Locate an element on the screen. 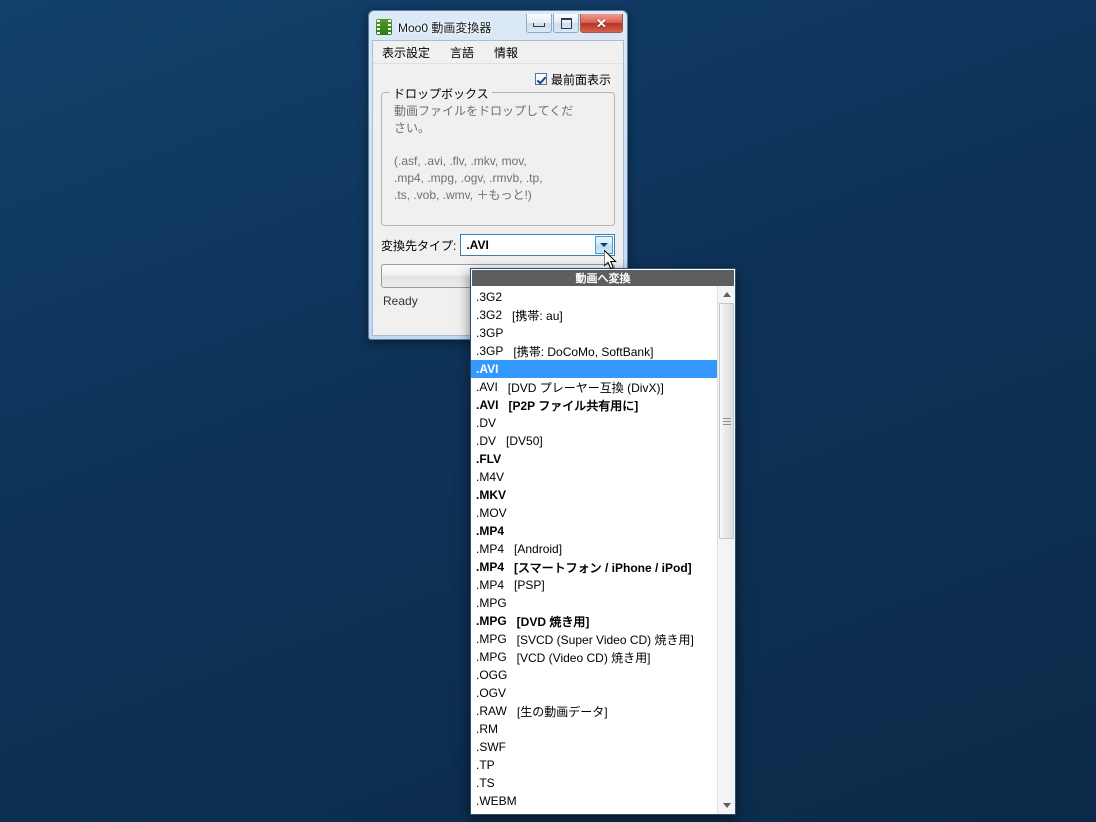  menu-item-info: 情報 is located at coordinates (506, 52).